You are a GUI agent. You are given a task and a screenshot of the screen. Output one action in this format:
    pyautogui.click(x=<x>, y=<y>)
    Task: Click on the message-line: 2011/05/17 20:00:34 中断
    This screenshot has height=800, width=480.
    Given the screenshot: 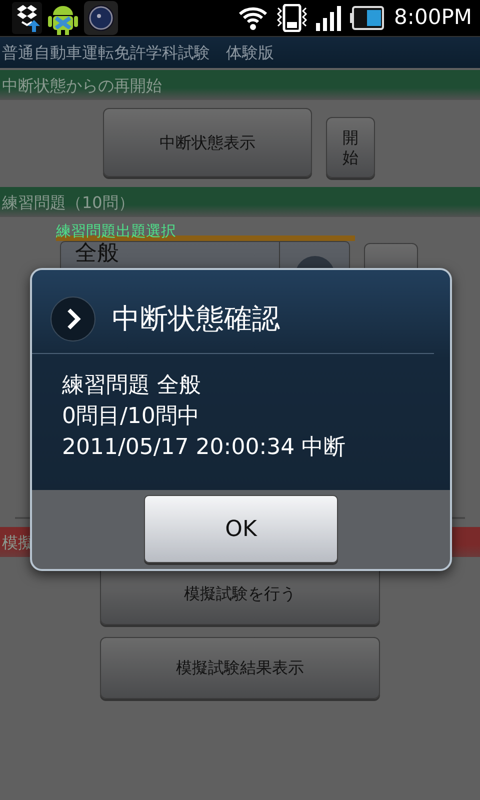 What is the action you would take?
    pyautogui.click(x=204, y=448)
    